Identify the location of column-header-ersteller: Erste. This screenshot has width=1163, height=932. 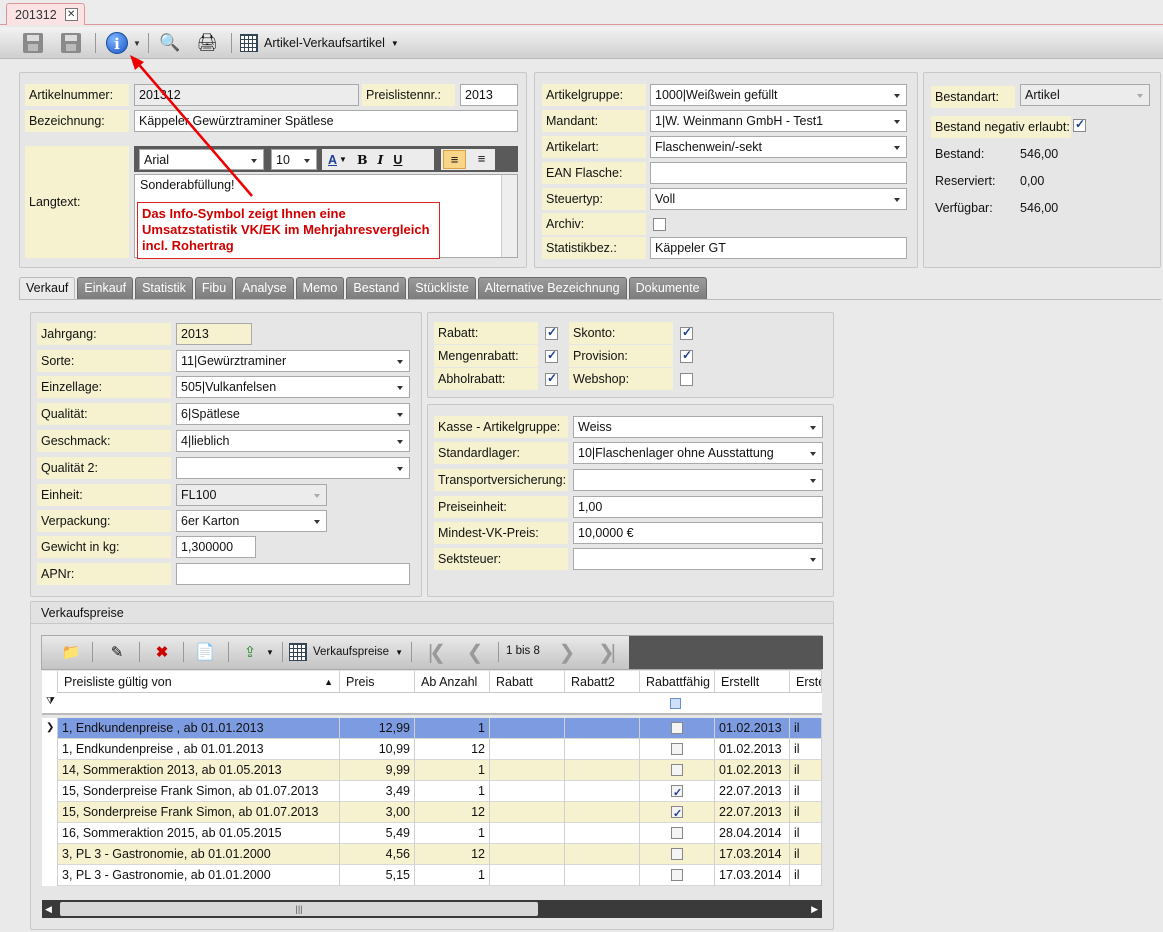
(806, 682).